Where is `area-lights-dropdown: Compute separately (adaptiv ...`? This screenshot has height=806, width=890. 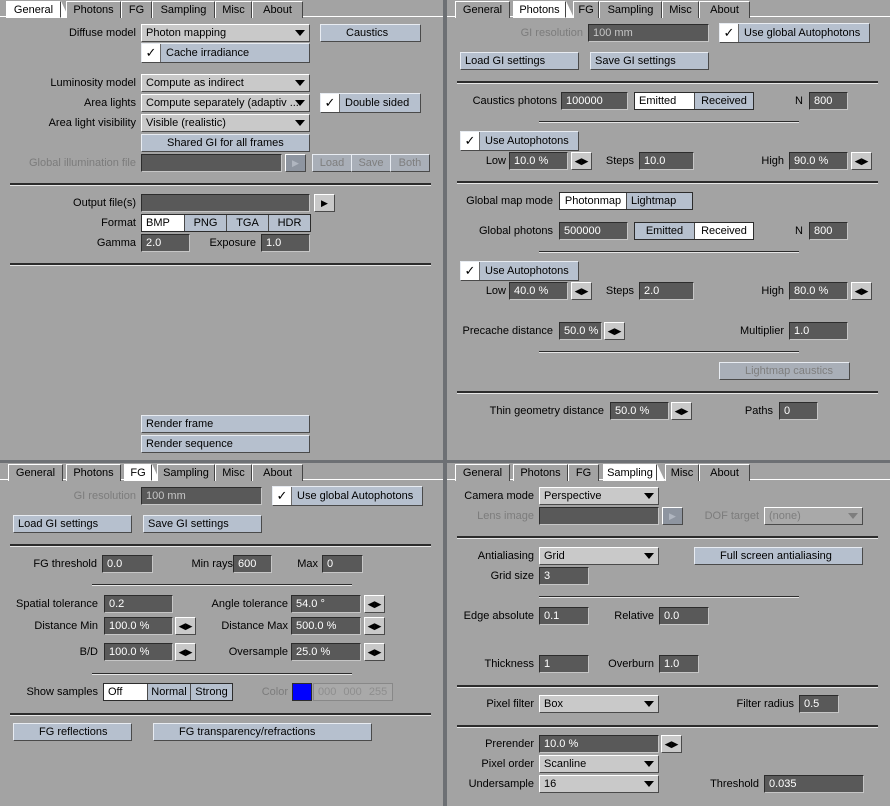 area-lights-dropdown: Compute separately (adaptiv ... is located at coordinates (225, 103).